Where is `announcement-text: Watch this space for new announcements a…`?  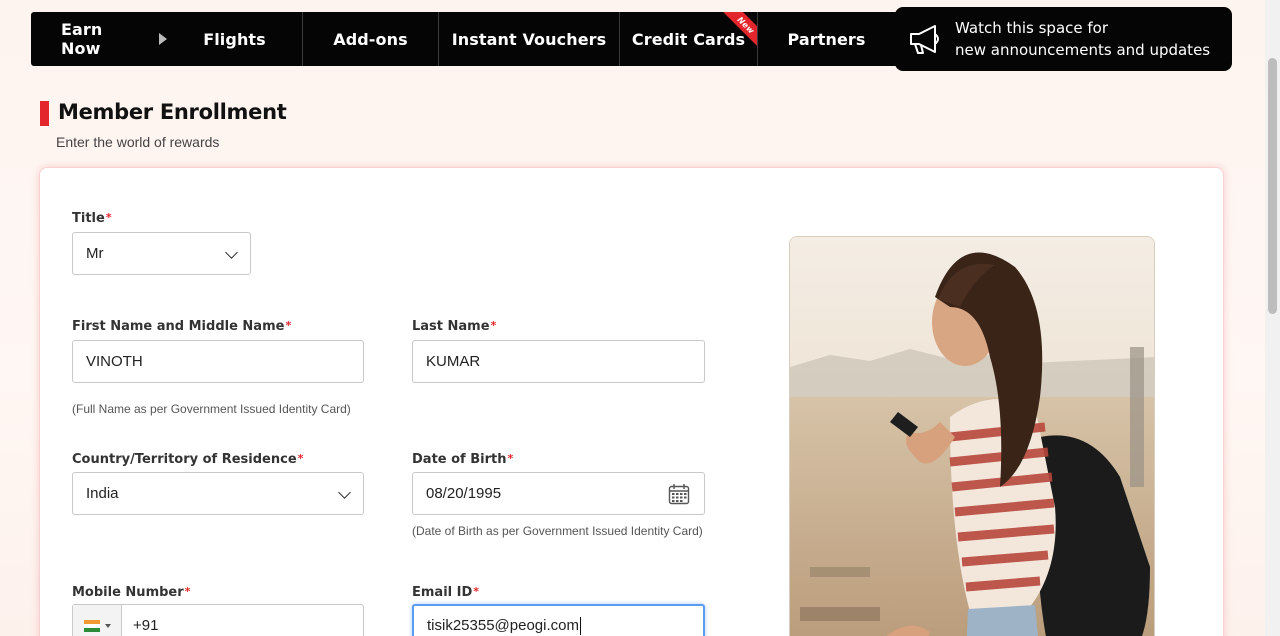
announcement-text: Watch this space for new announcements a… is located at coordinates (1082, 39).